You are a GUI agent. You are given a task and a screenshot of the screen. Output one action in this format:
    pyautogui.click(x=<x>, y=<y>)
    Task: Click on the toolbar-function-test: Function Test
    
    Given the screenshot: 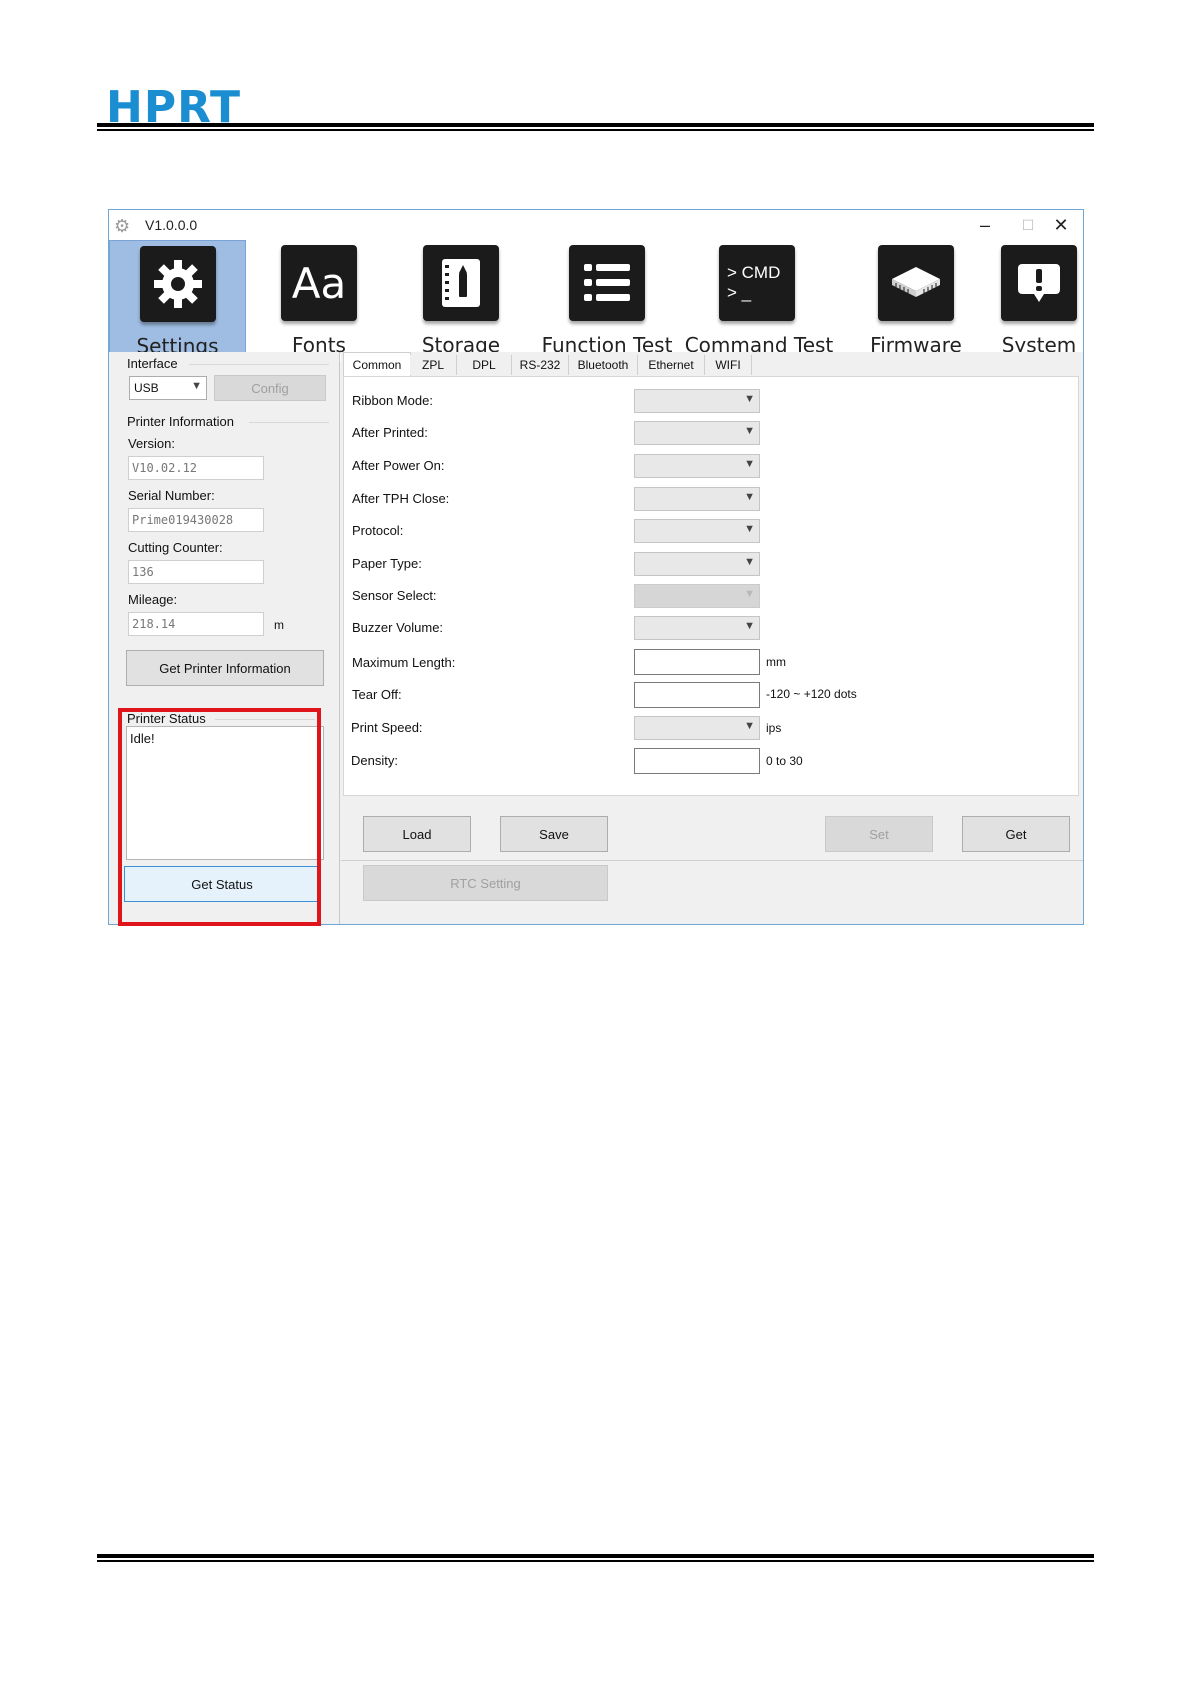 What is the action you would take?
    pyautogui.click(x=607, y=301)
    